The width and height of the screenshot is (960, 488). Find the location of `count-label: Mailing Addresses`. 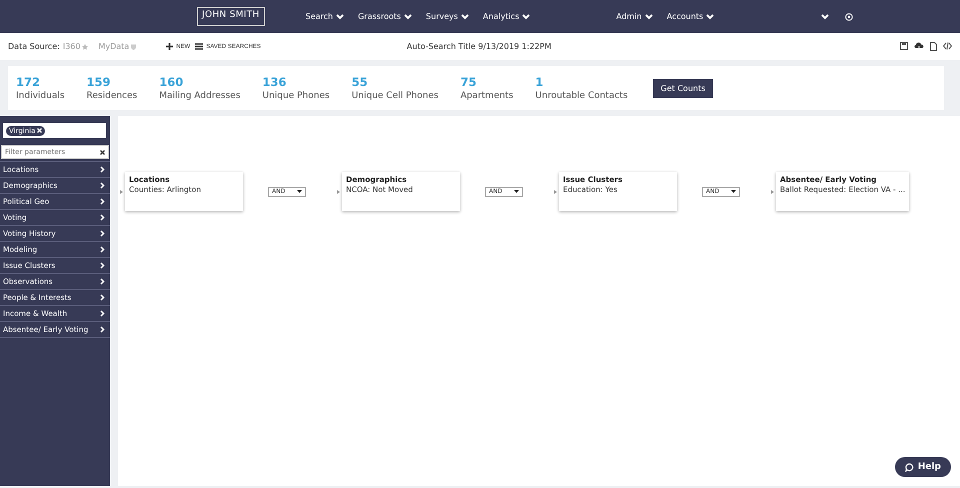

count-label: Mailing Addresses is located at coordinates (199, 96).